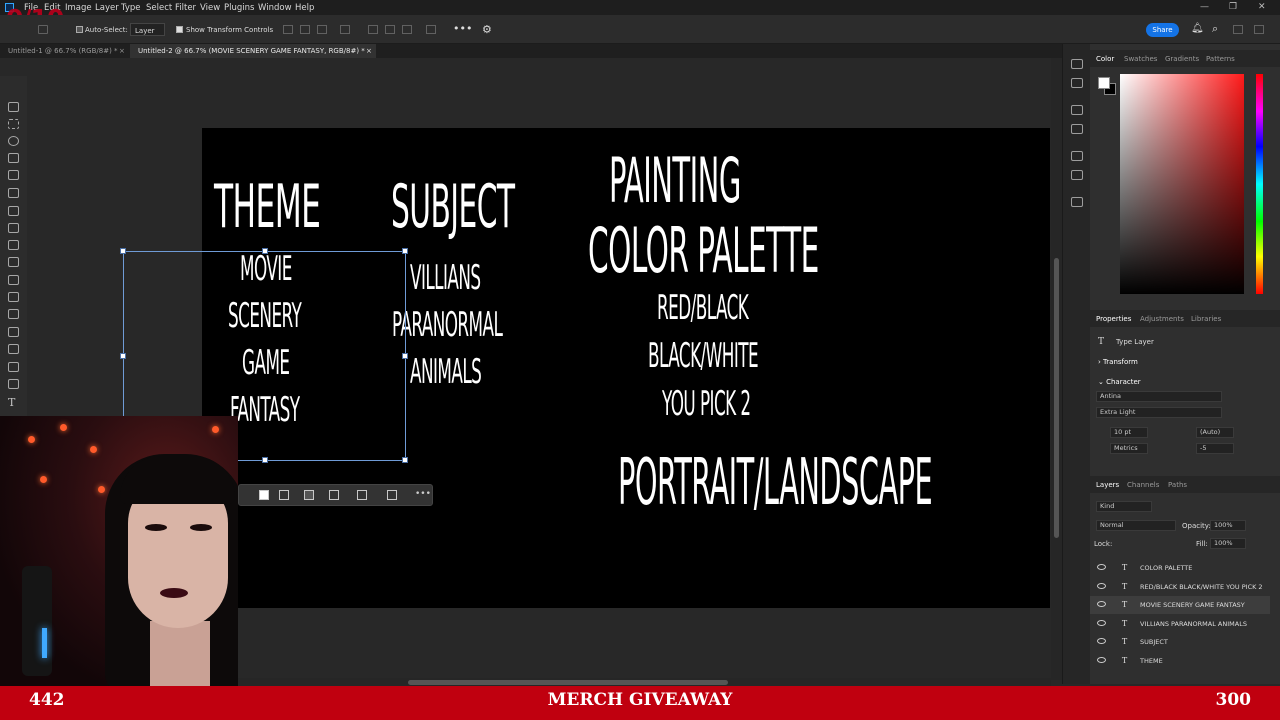 Image resolution: width=1280 pixels, height=720 pixels. Describe the element at coordinates (13, 314) in the screenshot. I see `gradient-tool-icon` at that location.